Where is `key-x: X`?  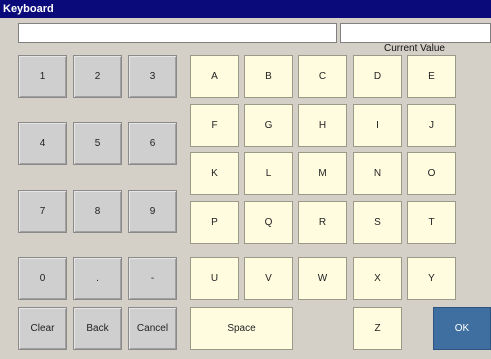 key-x: X is located at coordinates (377, 278).